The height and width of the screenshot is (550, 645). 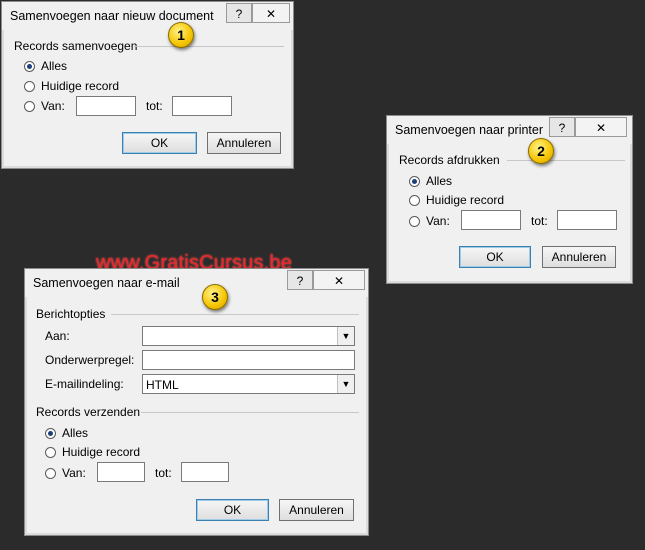 What do you see at coordinates (449, 160) in the screenshot?
I see `group-label-print-records: Records afdrukken` at bounding box center [449, 160].